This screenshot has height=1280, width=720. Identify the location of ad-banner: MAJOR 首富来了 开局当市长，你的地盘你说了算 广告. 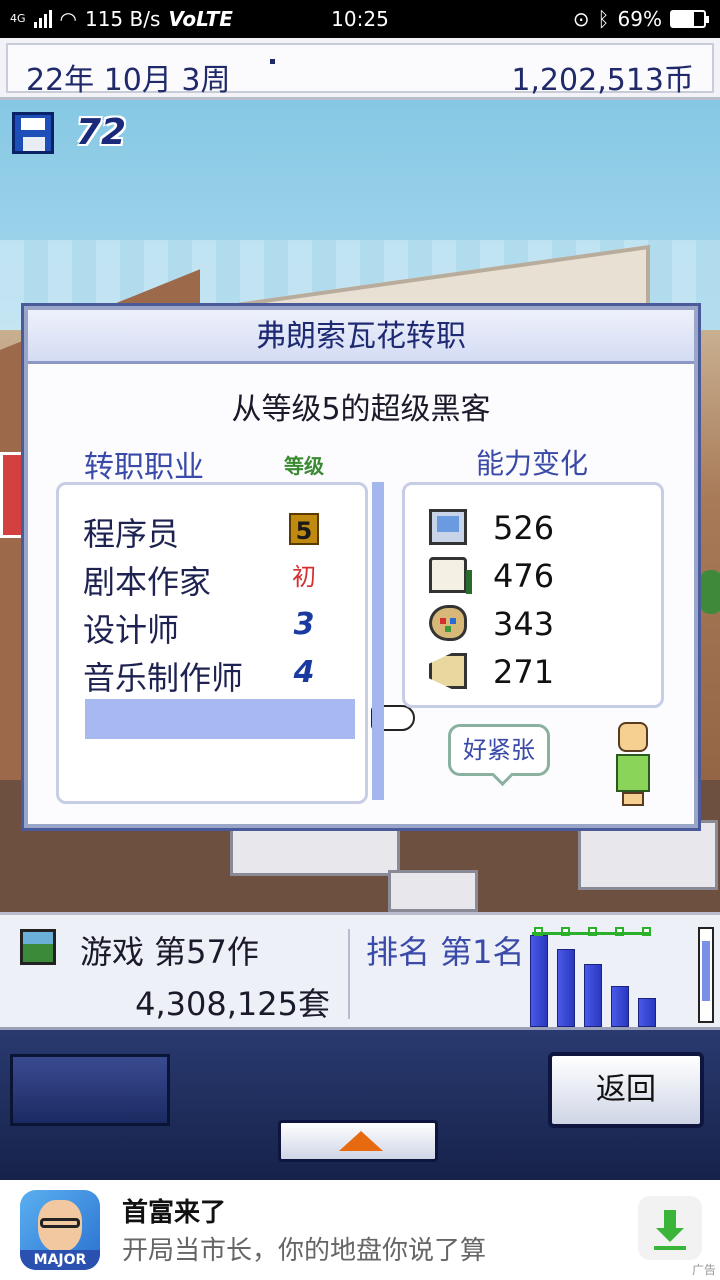
(360, 1230).